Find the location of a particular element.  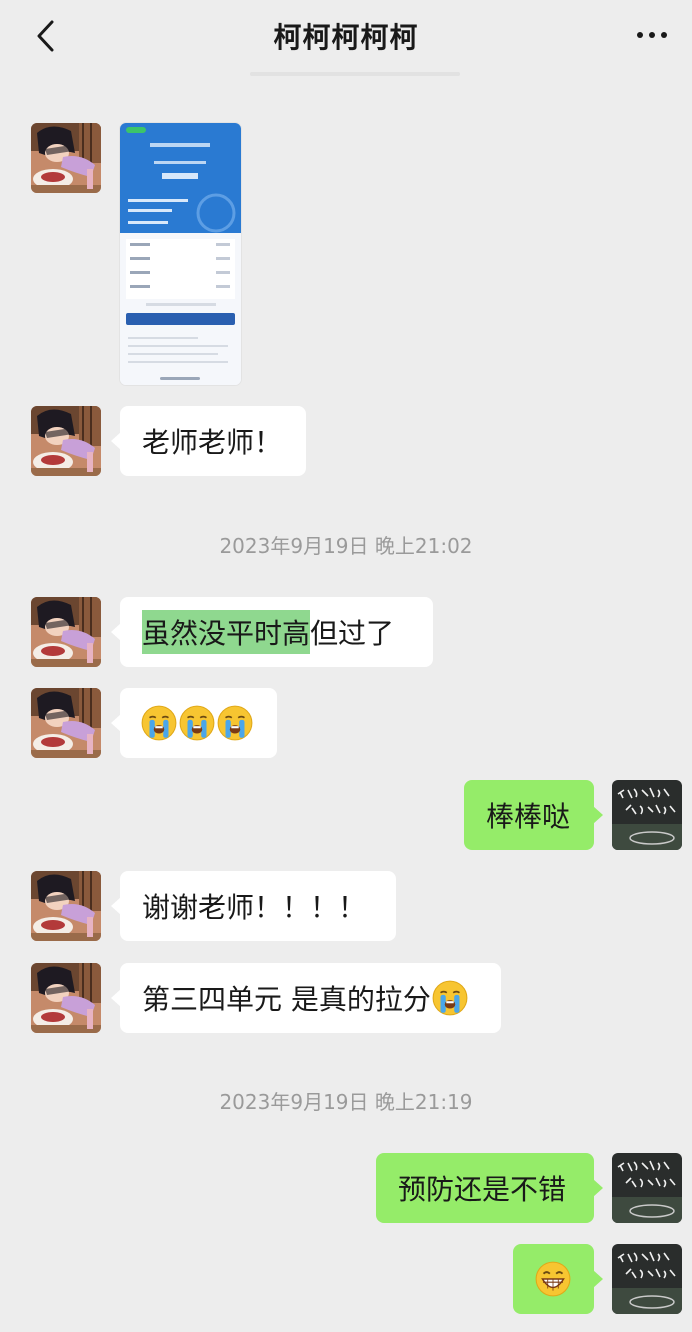

message-bubble-outgoing: 棒棒哒 is located at coordinates (533, 815).